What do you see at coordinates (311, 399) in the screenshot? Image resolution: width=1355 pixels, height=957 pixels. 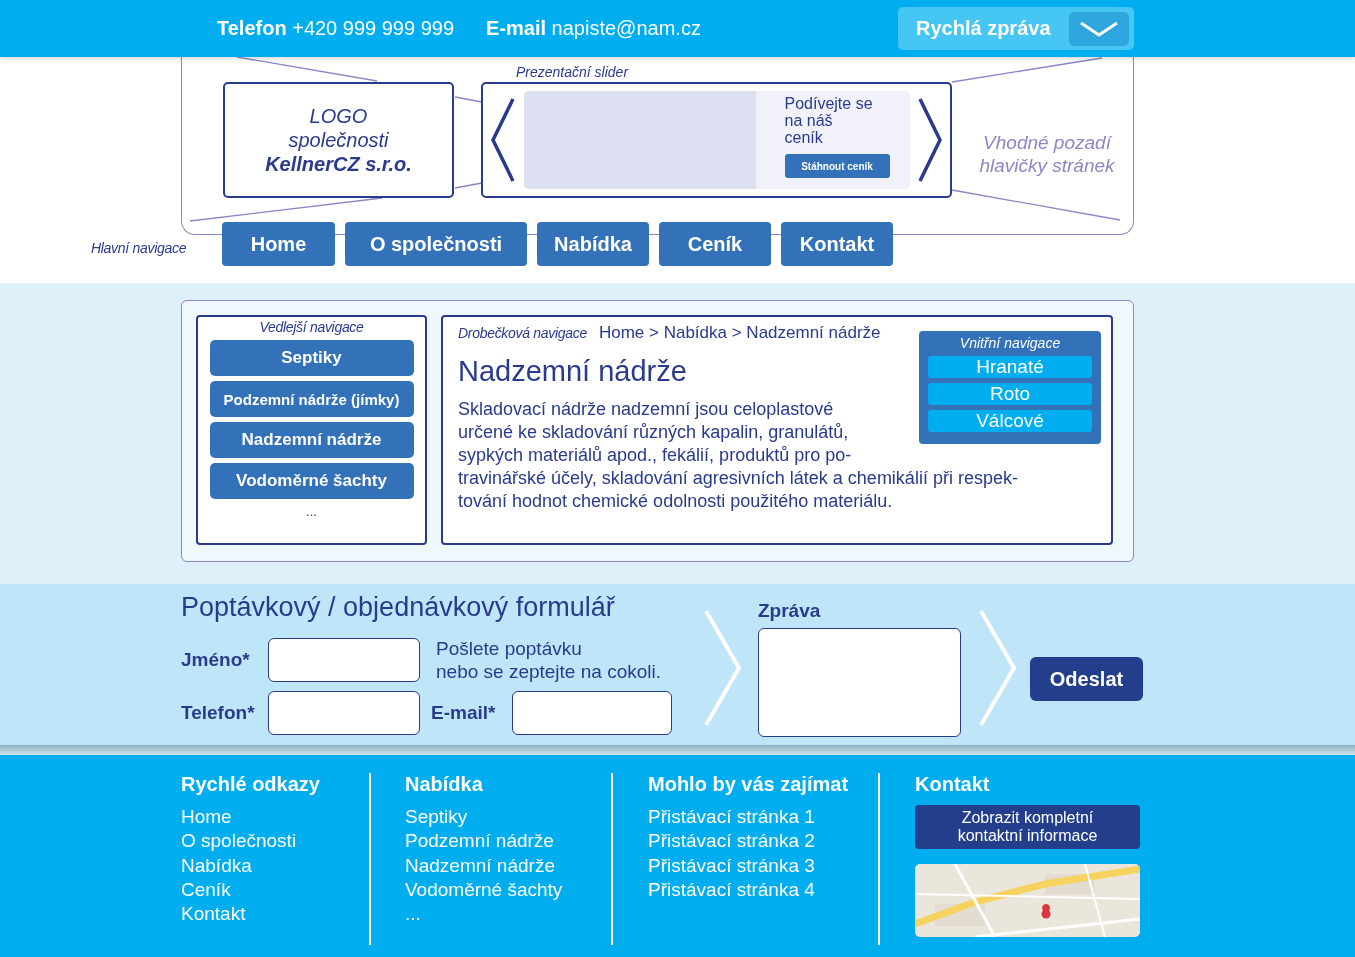 I see `side-nav-button: Podzemní nádrže (jímky)` at bounding box center [311, 399].